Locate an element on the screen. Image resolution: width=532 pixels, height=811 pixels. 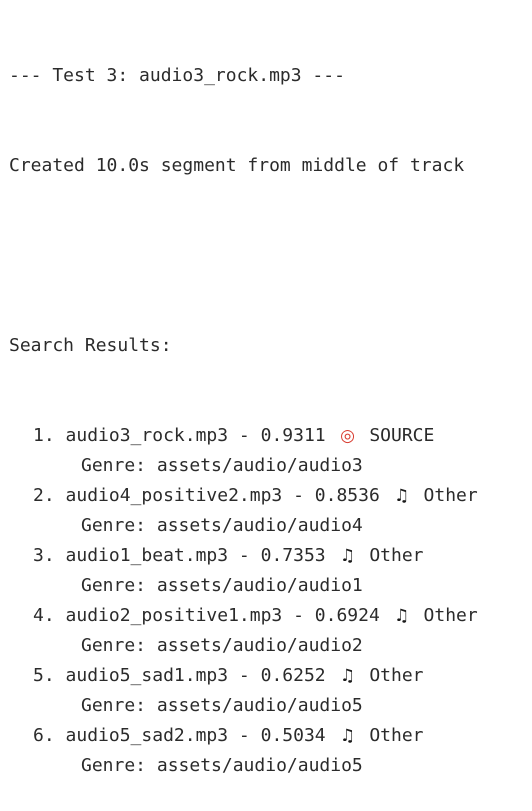
result-score: 0.9311 is located at coordinates (293, 435).